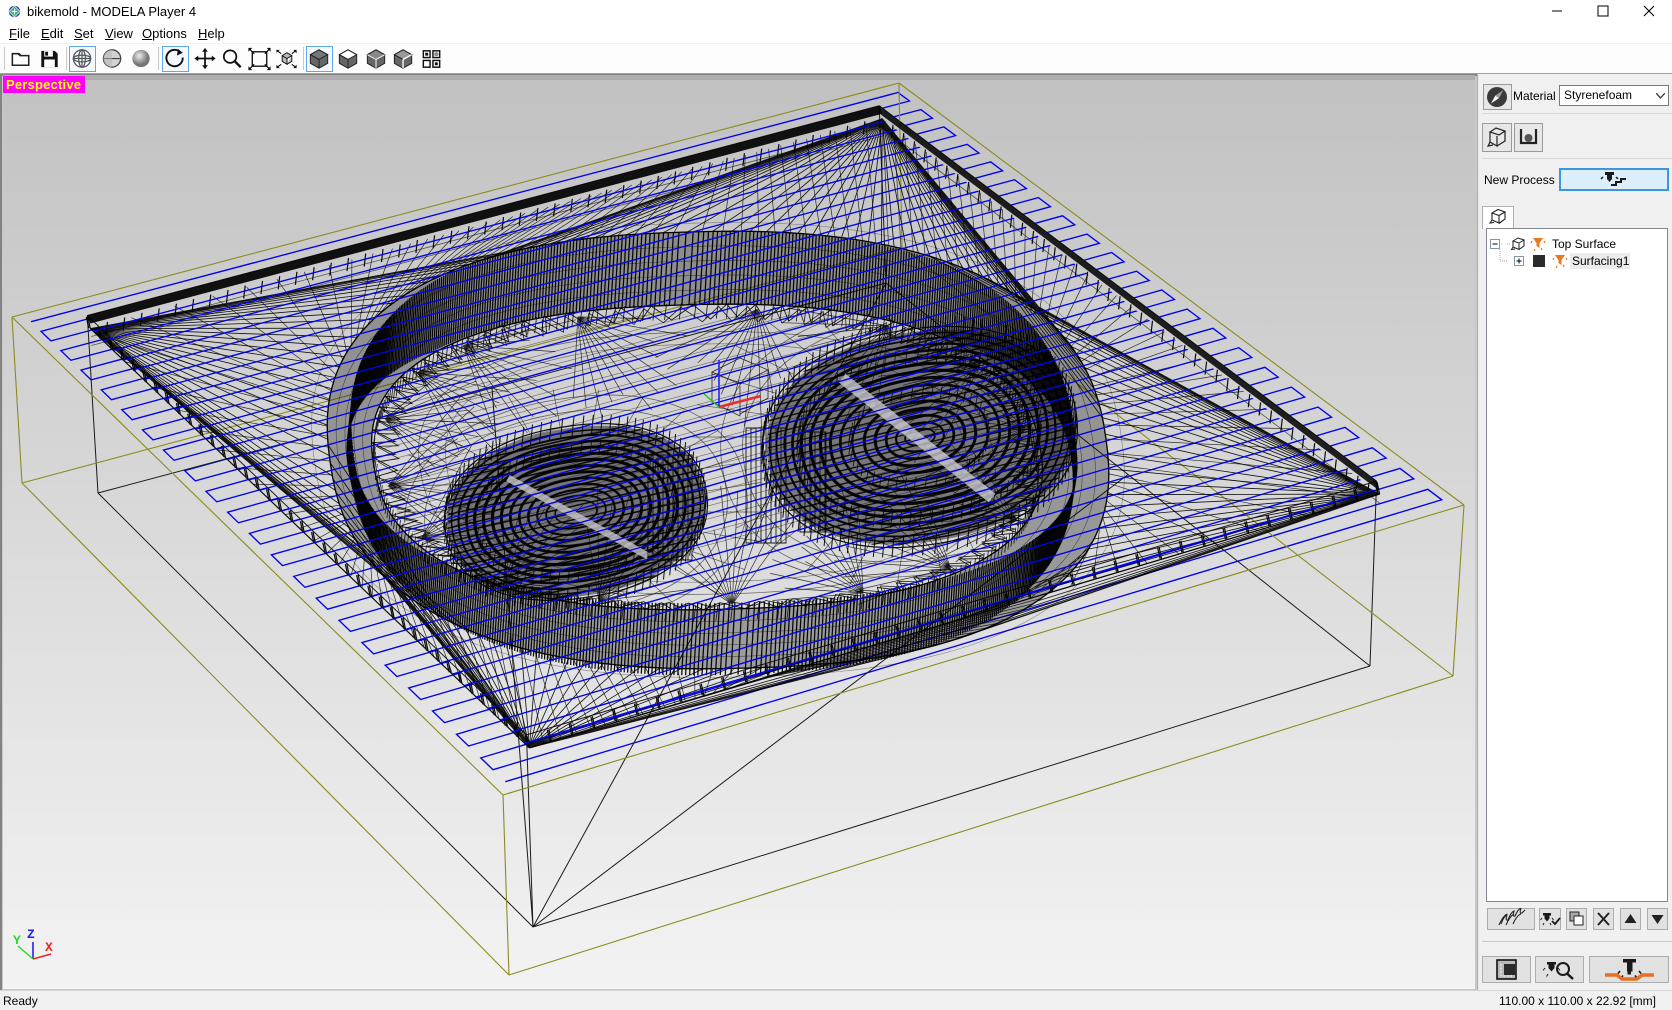 The height and width of the screenshot is (1010, 1672). Describe the element at coordinates (49, 947) in the screenshot. I see `svg-text: X` at that location.